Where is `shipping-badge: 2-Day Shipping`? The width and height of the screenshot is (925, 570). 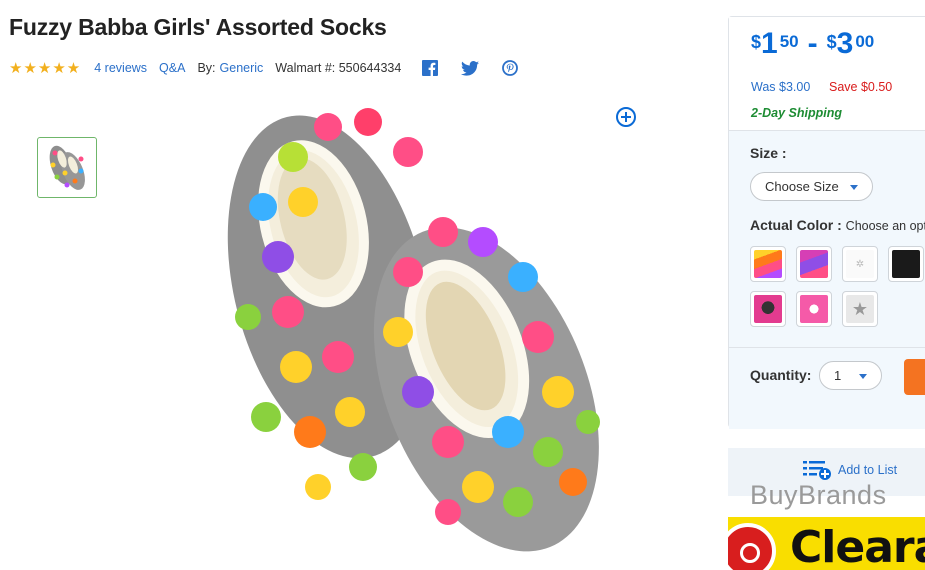 shipping-badge: 2-Day Shipping is located at coordinates (796, 113).